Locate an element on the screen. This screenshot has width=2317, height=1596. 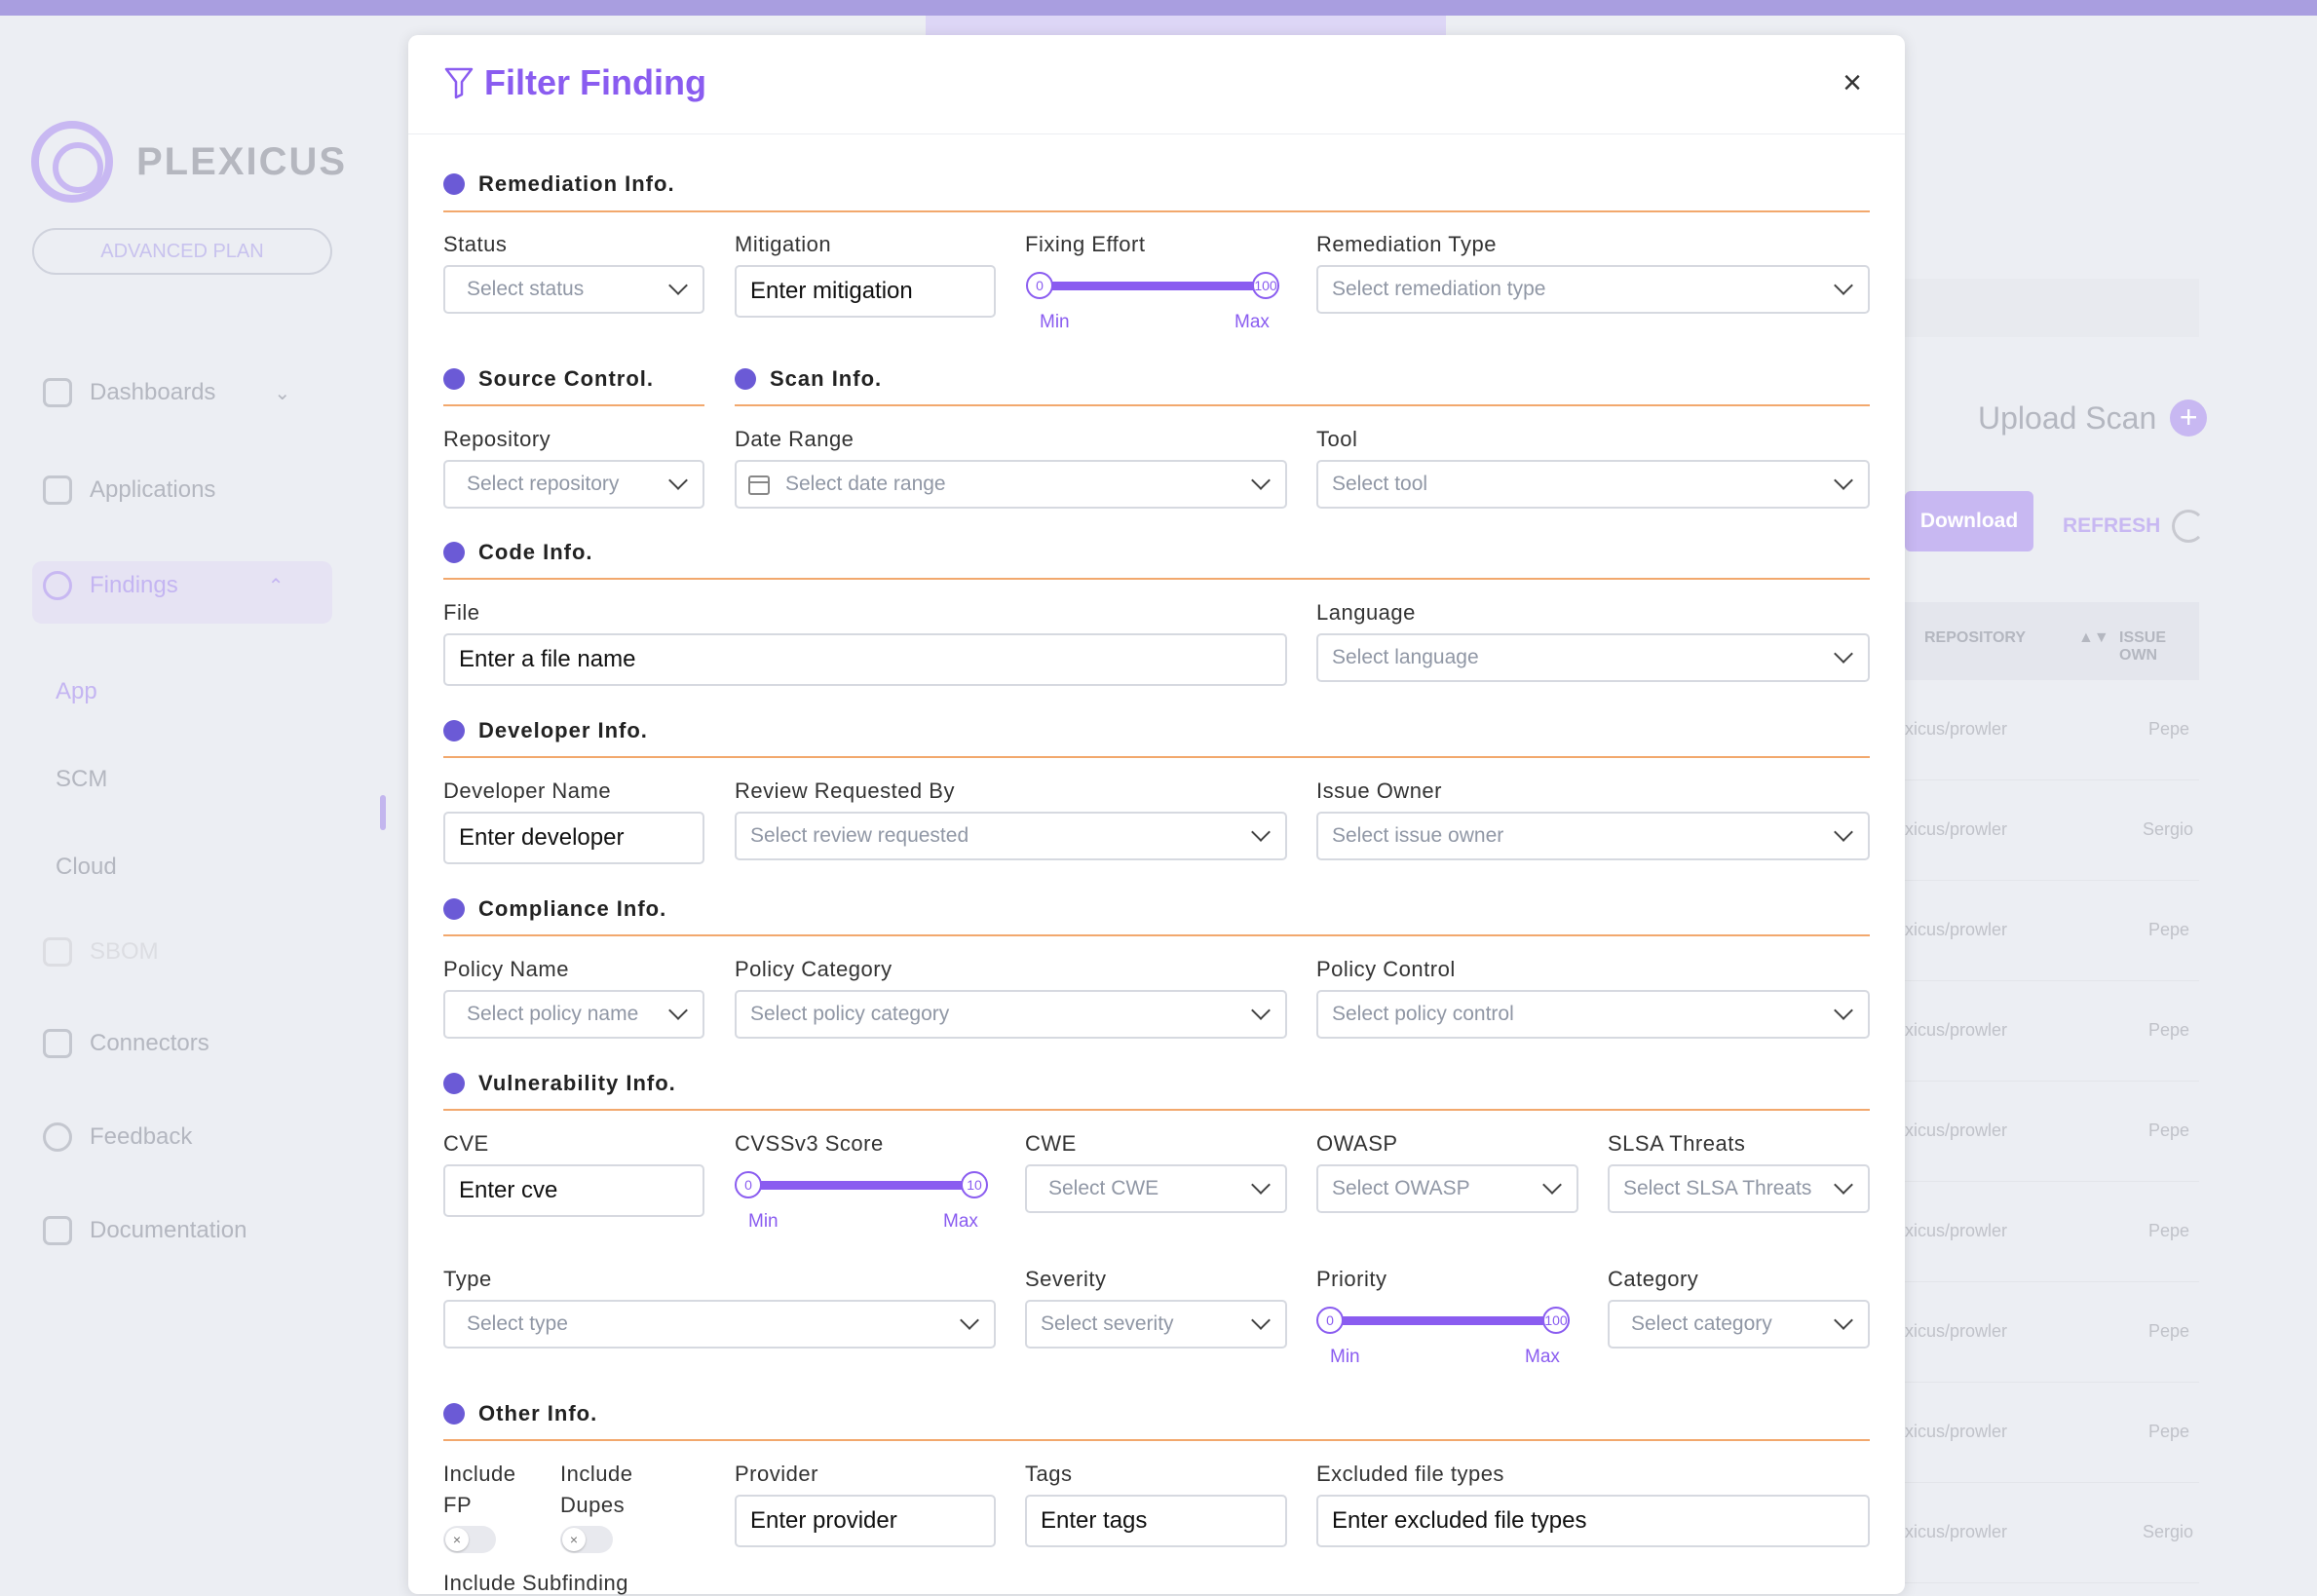
sidebar-item-dashboards: Dashboards ⌄ is located at coordinates (166, 393).